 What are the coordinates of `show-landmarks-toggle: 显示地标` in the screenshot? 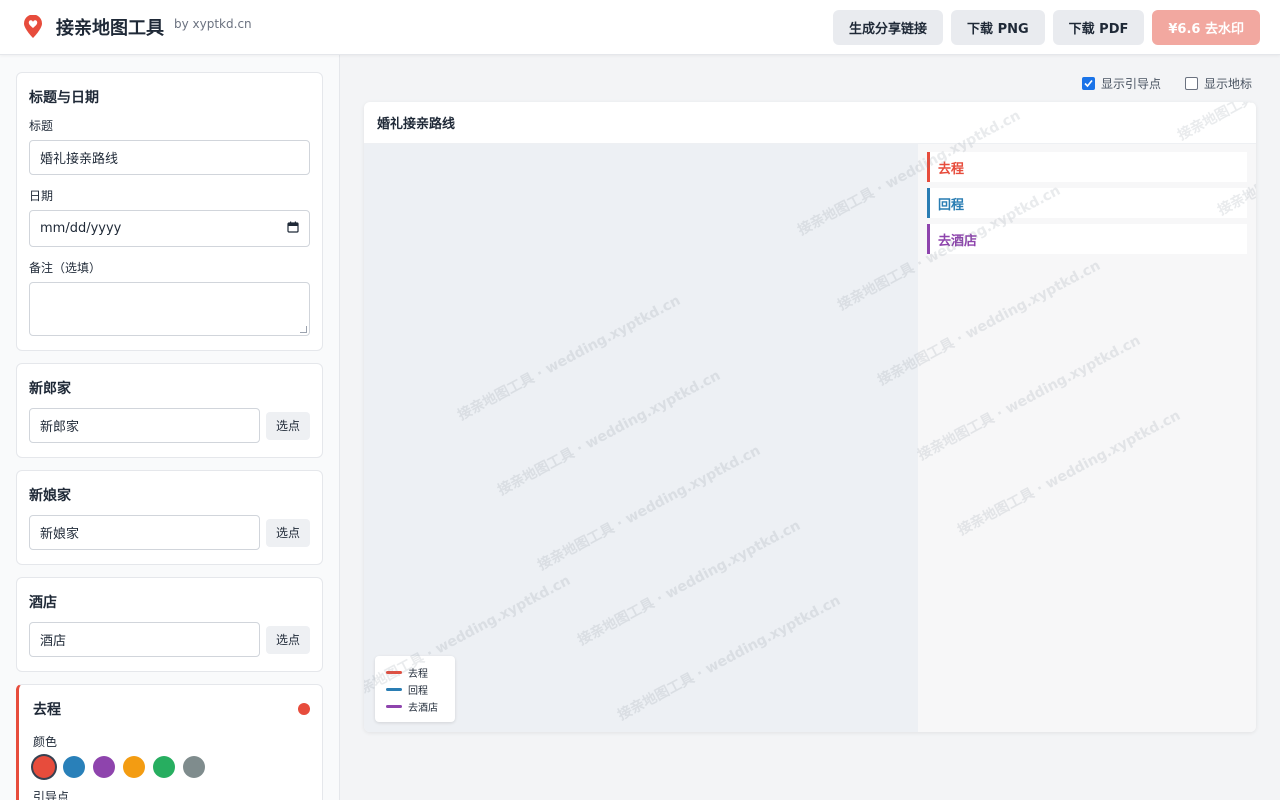 It's located at (1218, 83).